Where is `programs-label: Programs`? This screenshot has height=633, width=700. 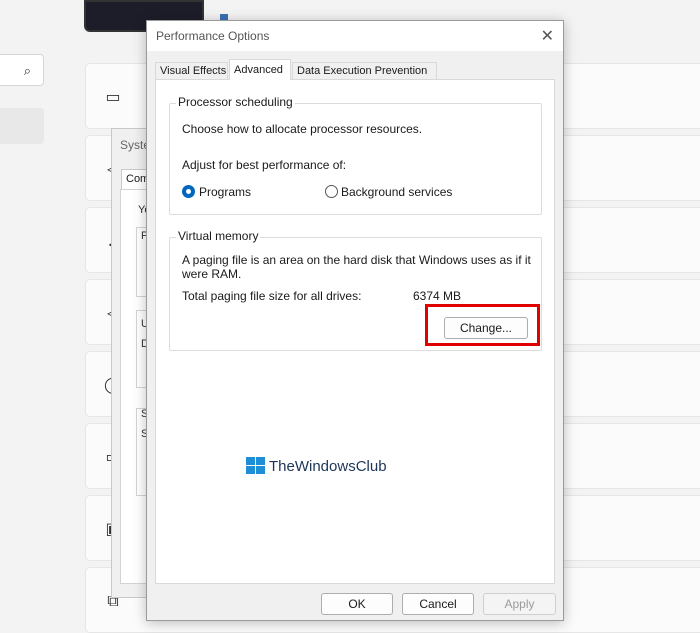
programs-label: Programs is located at coordinates (225, 192).